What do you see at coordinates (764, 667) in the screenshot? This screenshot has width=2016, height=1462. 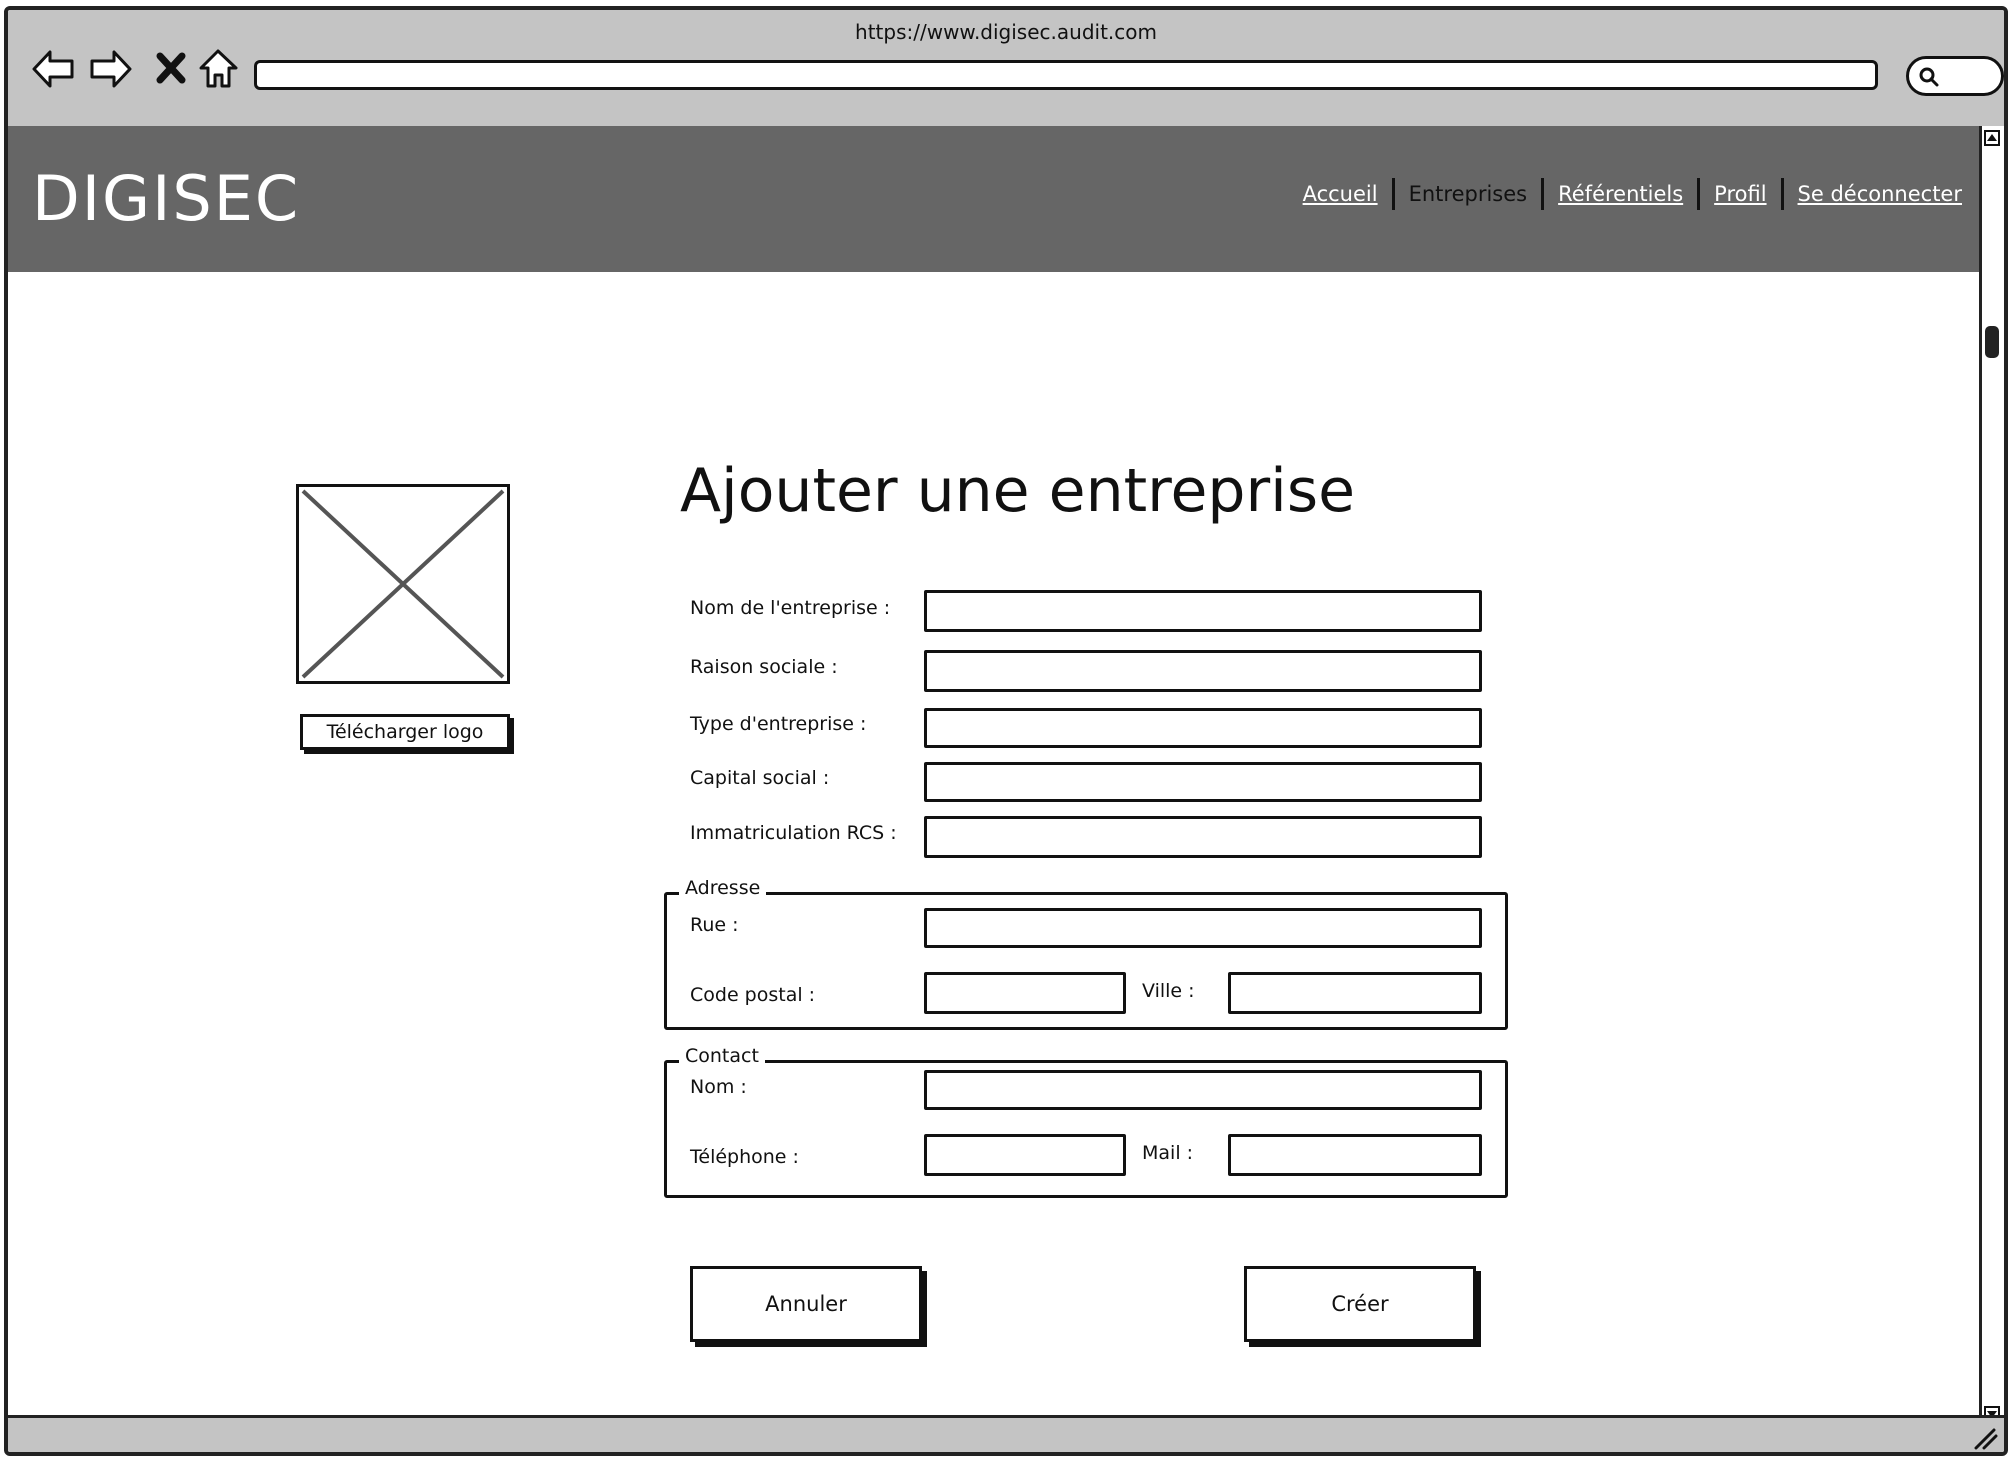 I see `raison-sociale-label: Raison sociale :` at bounding box center [764, 667].